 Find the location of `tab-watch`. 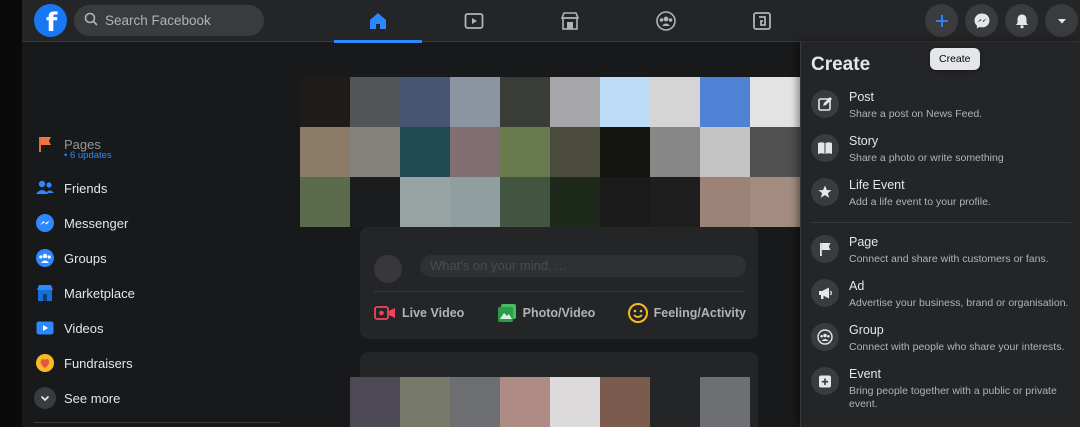

tab-watch is located at coordinates (474, 21).